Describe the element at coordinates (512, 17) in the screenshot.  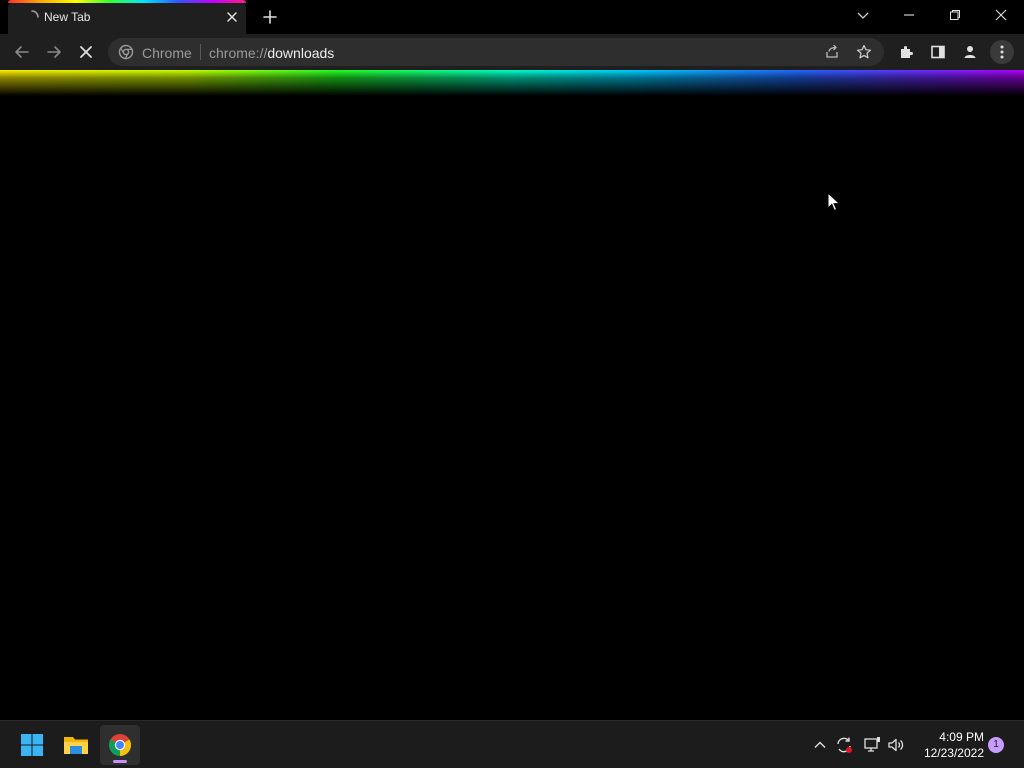
I see `tab-strip: New Tab` at that location.